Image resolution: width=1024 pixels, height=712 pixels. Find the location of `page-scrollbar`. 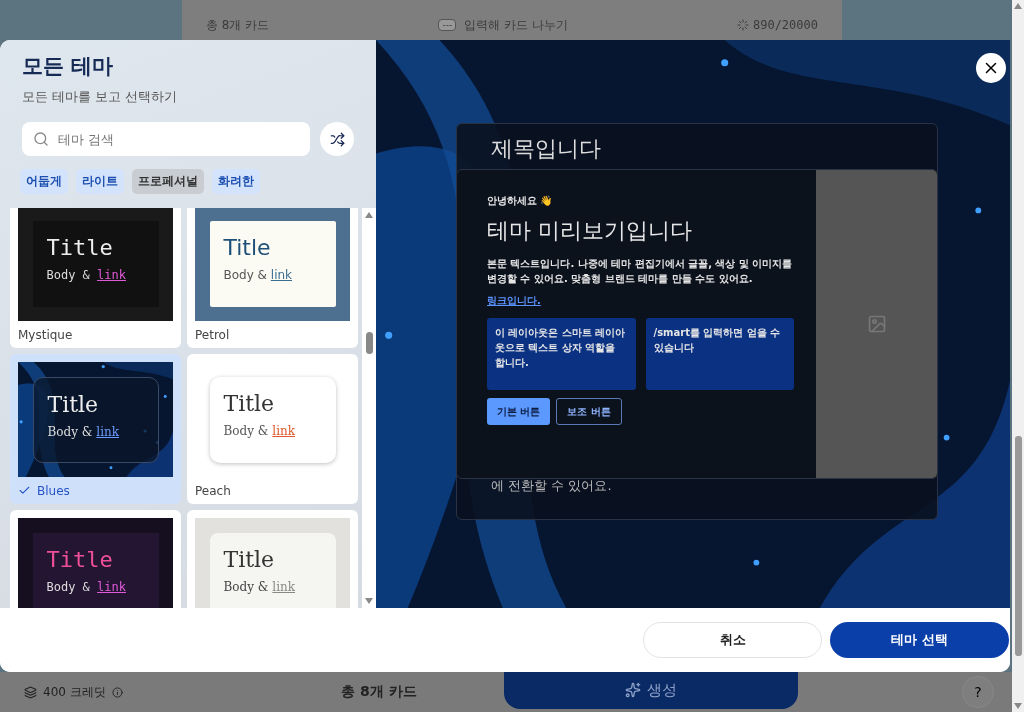

page-scrollbar is located at coordinates (1018, 356).